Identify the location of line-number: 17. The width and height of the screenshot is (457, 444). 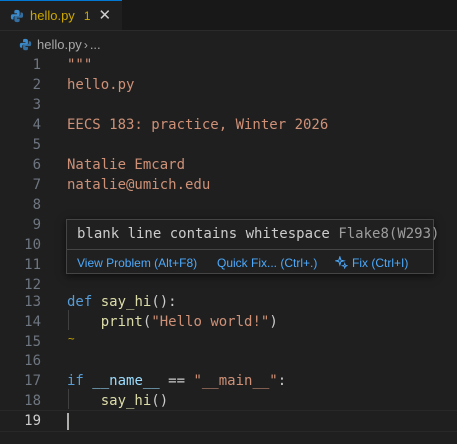
(32, 381).